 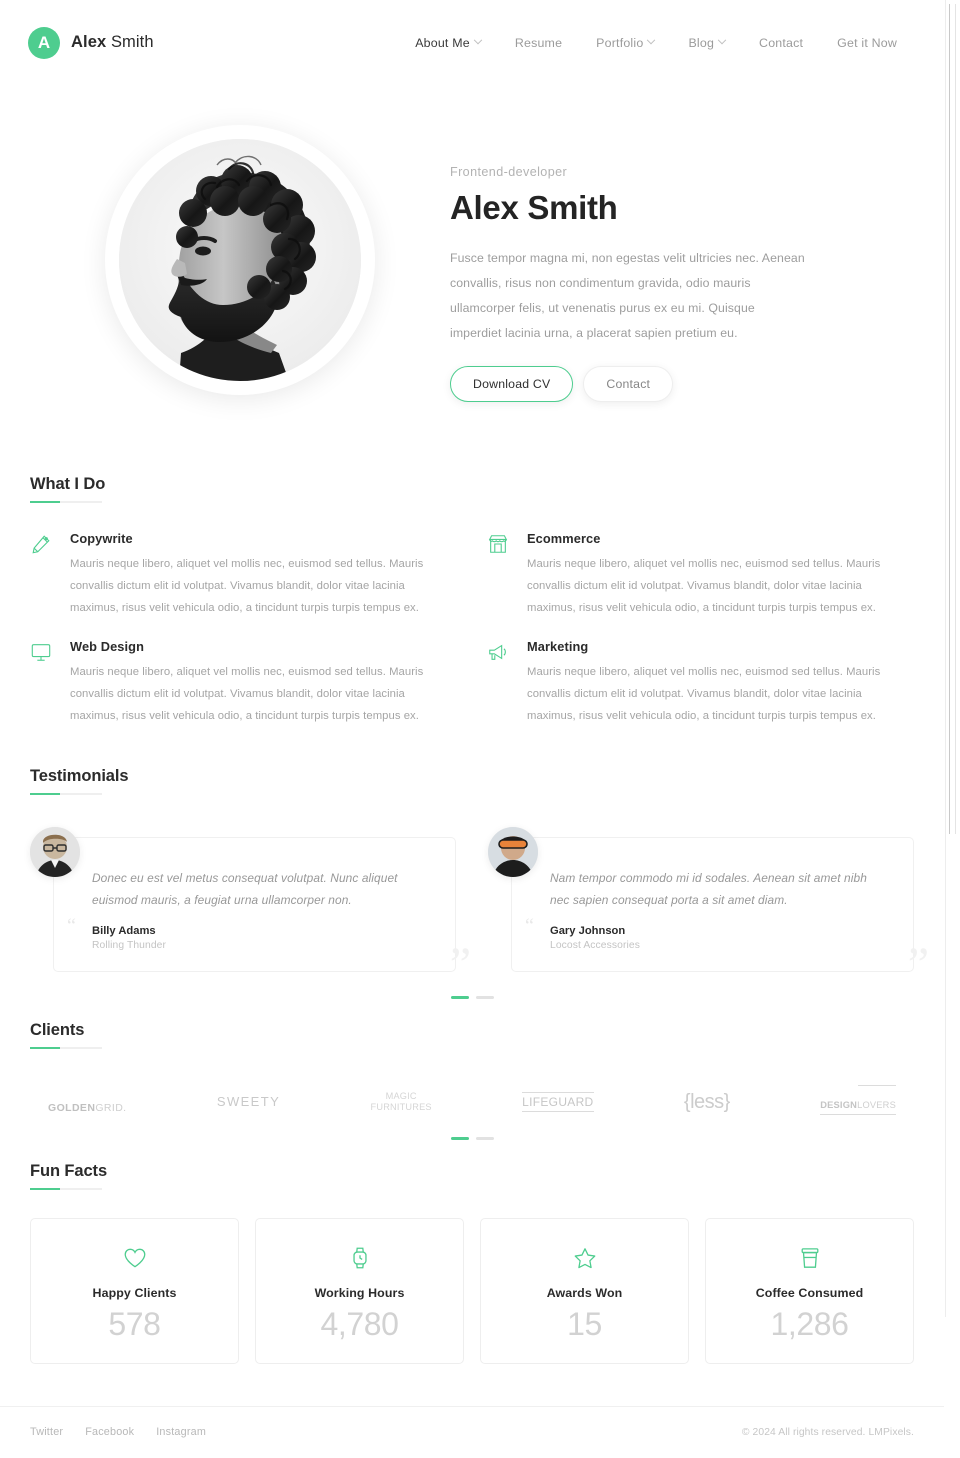 I want to click on nav-label: Get it Now, so click(x=867, y=42).